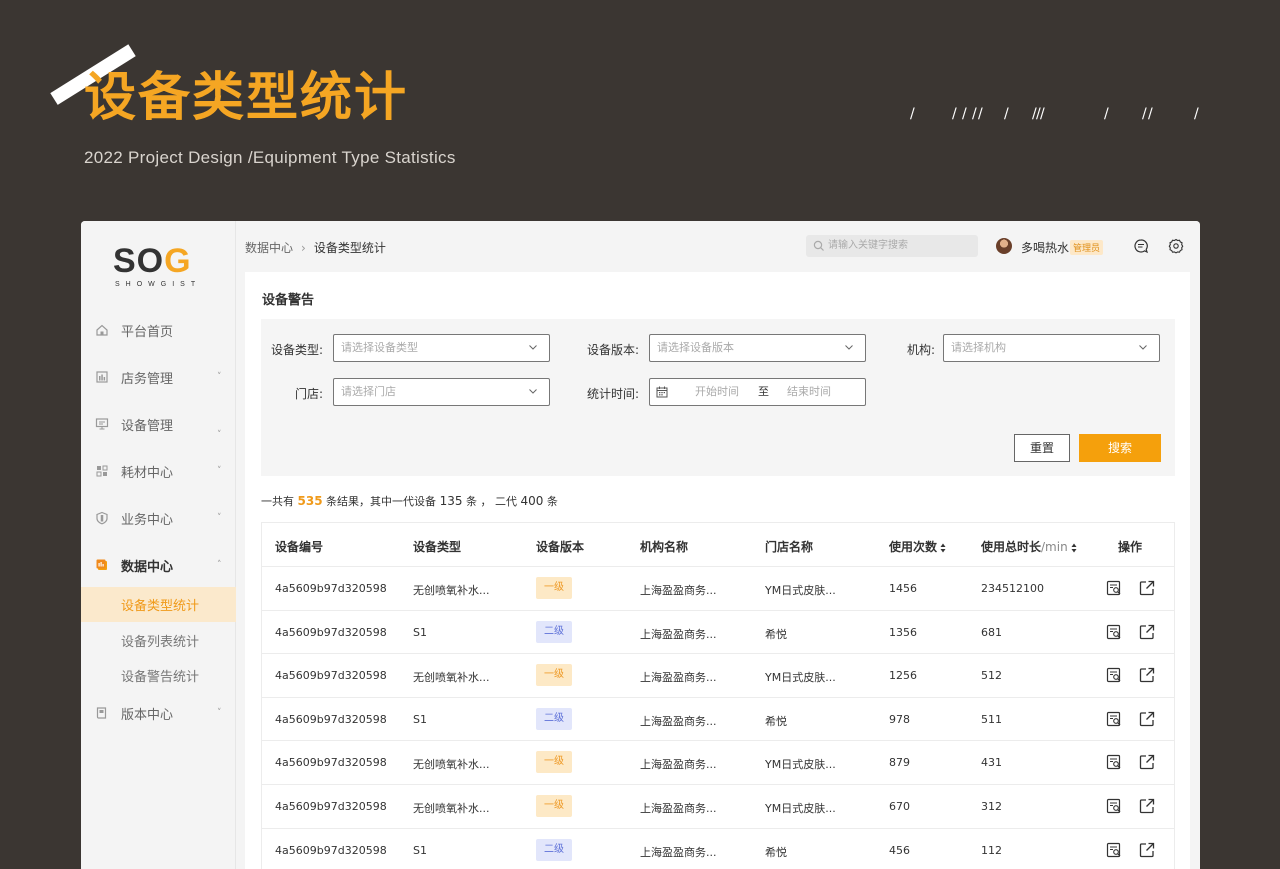 This screenshot has width=1280, height=869. What do you see at coordinates (409, 501) in the screenshot?
I see `result-summary: 一共有 535 条结果，其中一代设备 135 条 ， 二代 400 条` at bounding box center [409, 501].